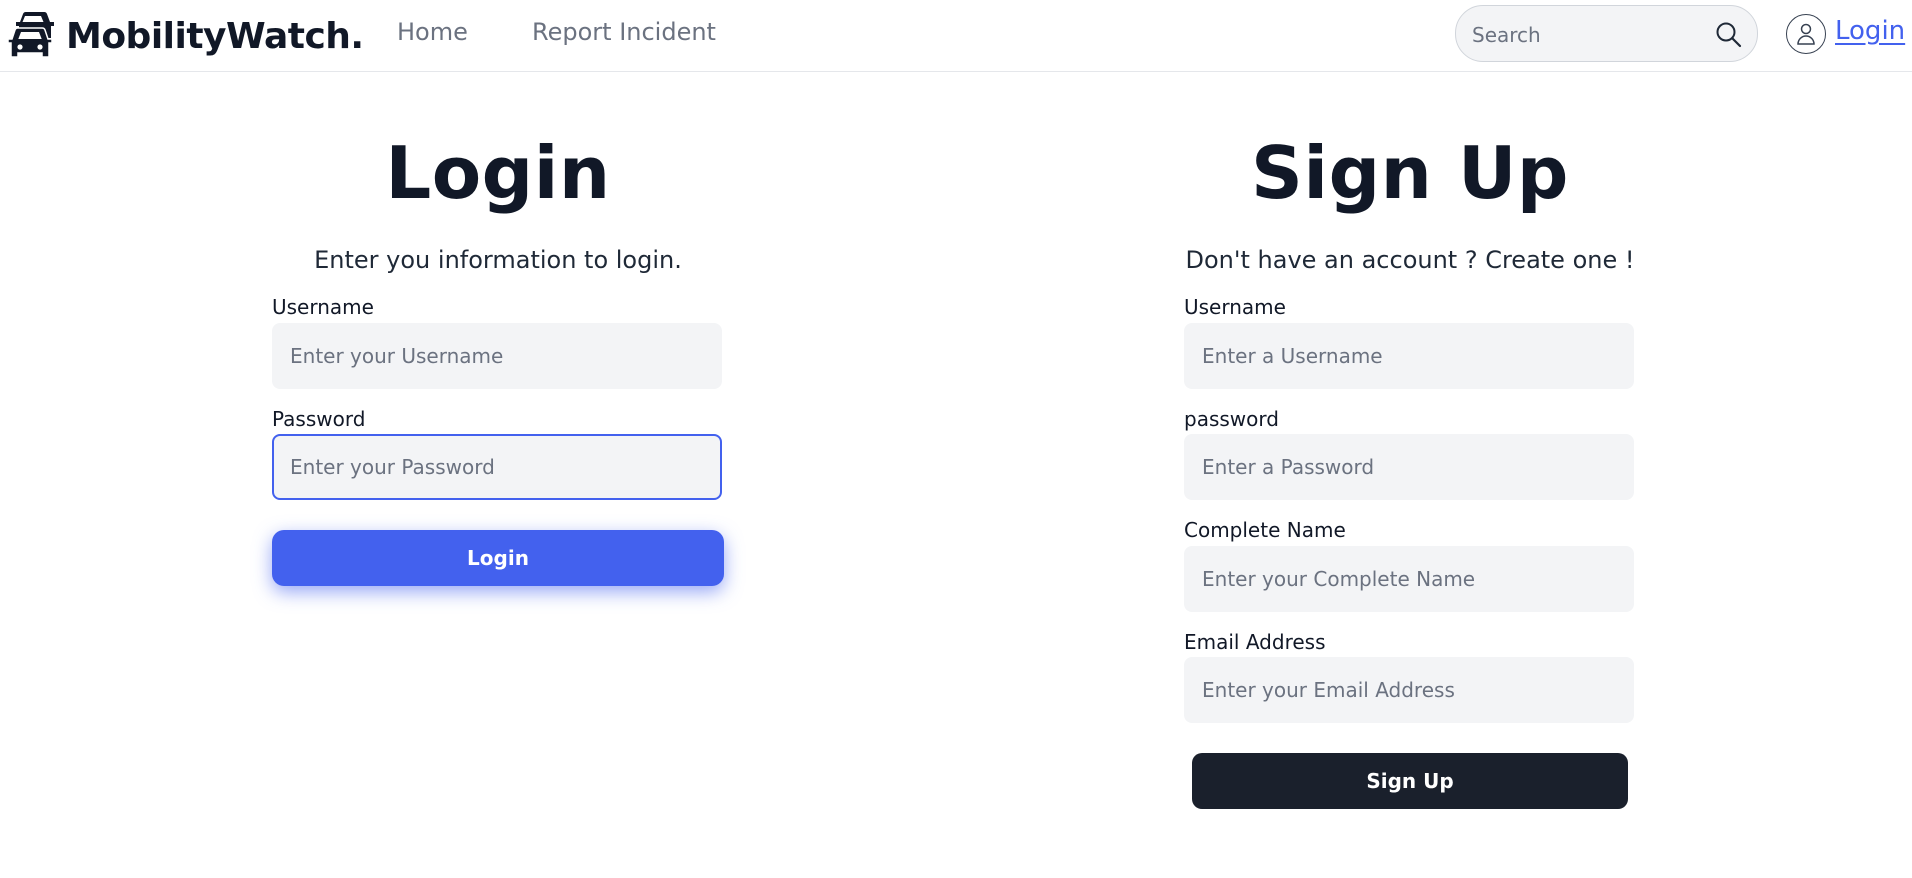  What do you see at coordinates (323, 307) in the screenshot?
I see `login-username-label: Username` at bounding box center [323, 307].